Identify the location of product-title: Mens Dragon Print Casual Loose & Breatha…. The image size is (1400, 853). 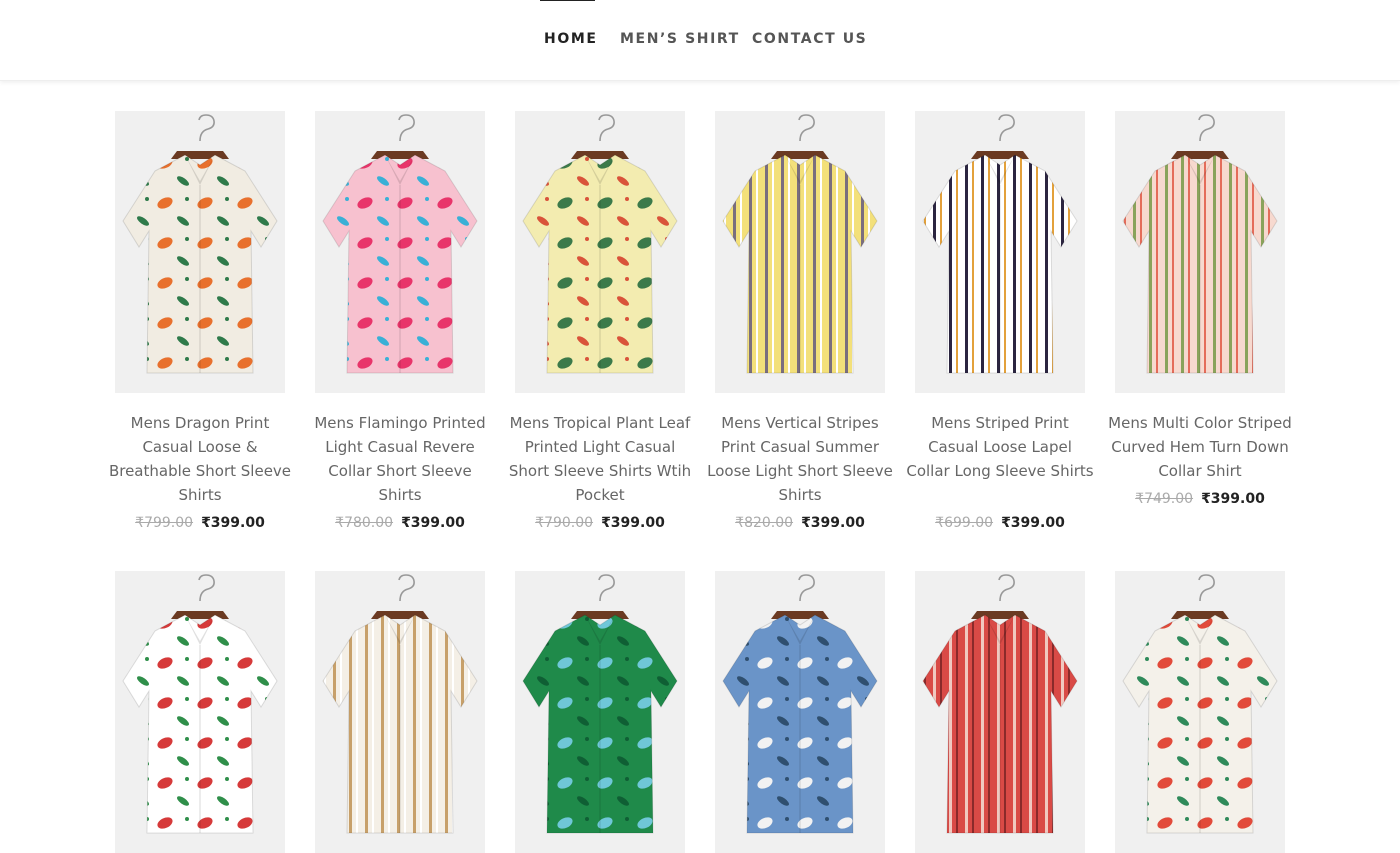
(200, 459).